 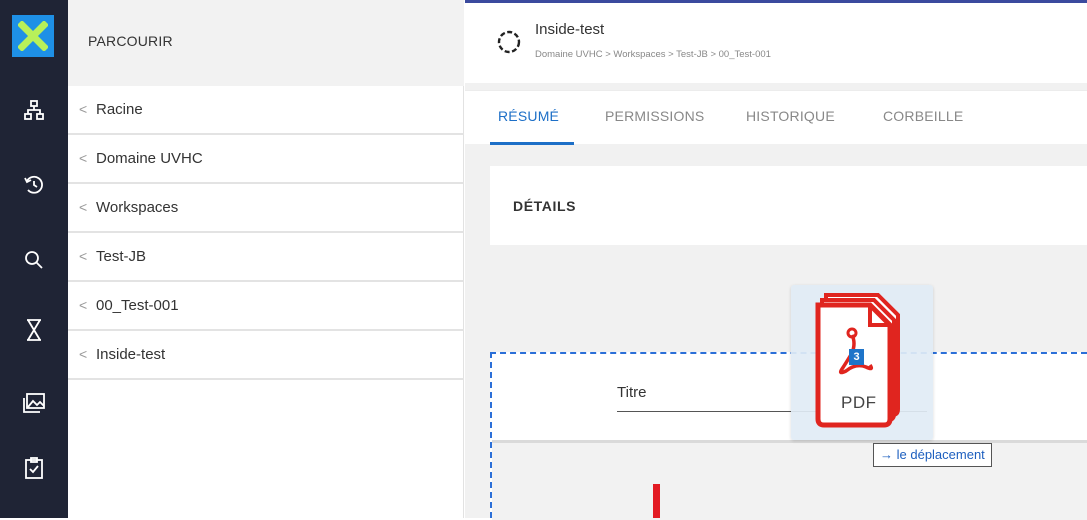 What do you see at coordinates (545, 206) in the screenshot?
I see `details-title: DÉTAILS` at bounding box center [545, 206].